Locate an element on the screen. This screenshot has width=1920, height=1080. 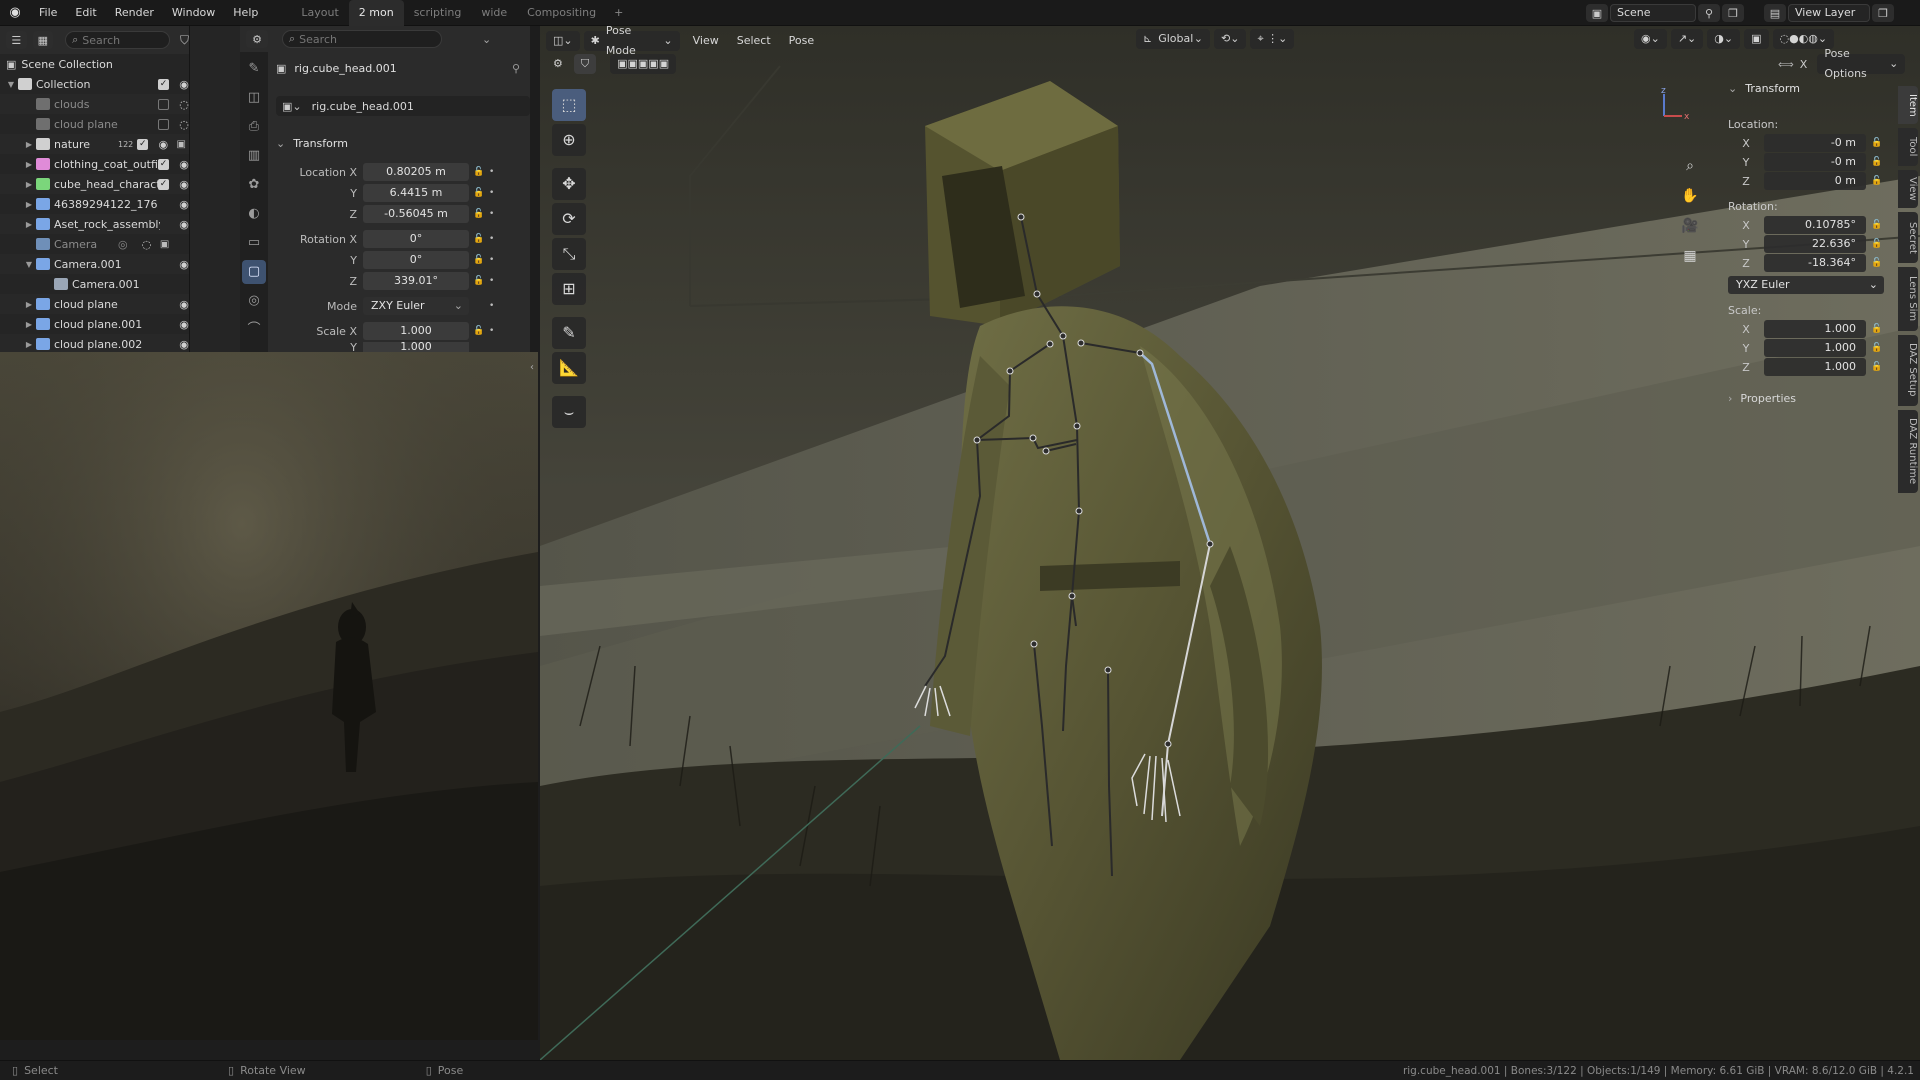
outliner-row: Camera.001 is located at coordinates (94, 284).